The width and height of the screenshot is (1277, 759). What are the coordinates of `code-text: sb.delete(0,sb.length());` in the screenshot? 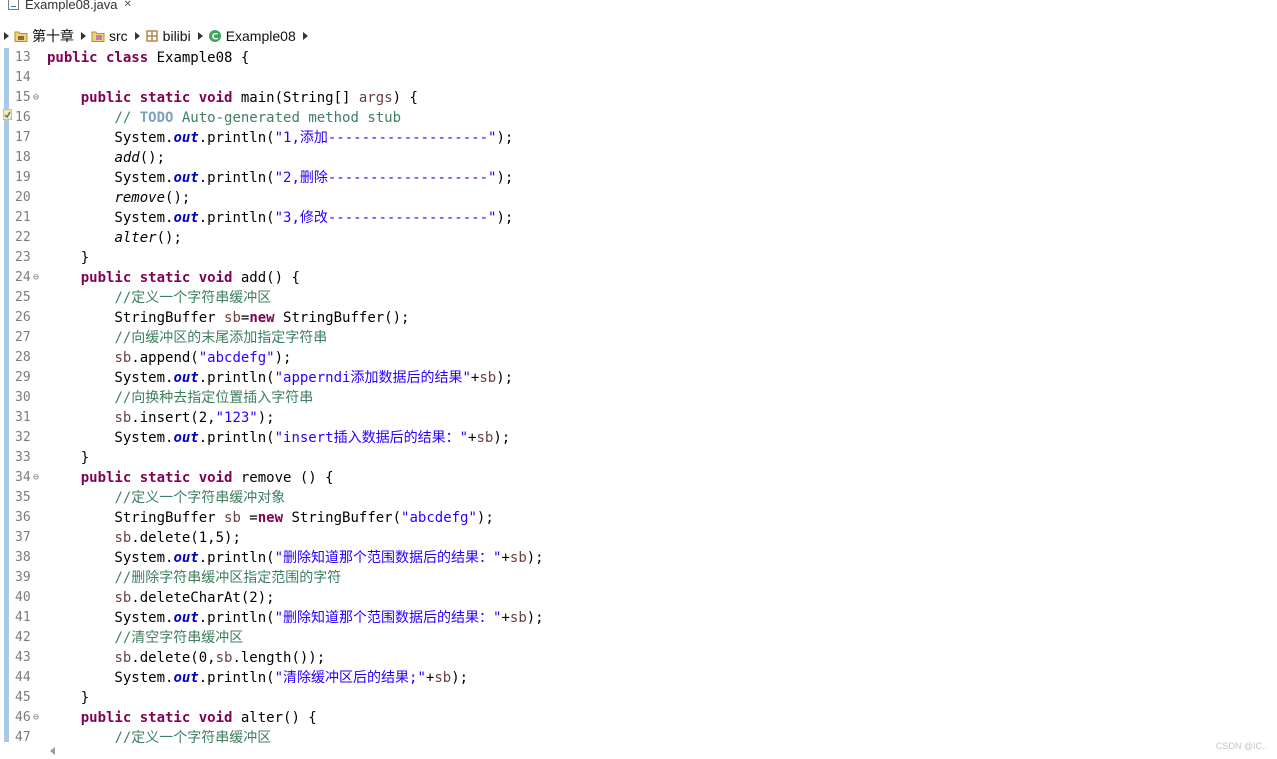 It's located at (220, 658).